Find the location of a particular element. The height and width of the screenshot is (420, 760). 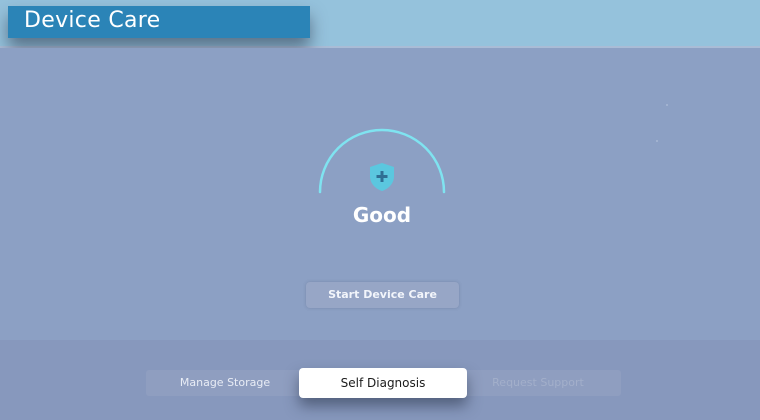

tab-request-support: Request Support is located at coordinates (538, 383).